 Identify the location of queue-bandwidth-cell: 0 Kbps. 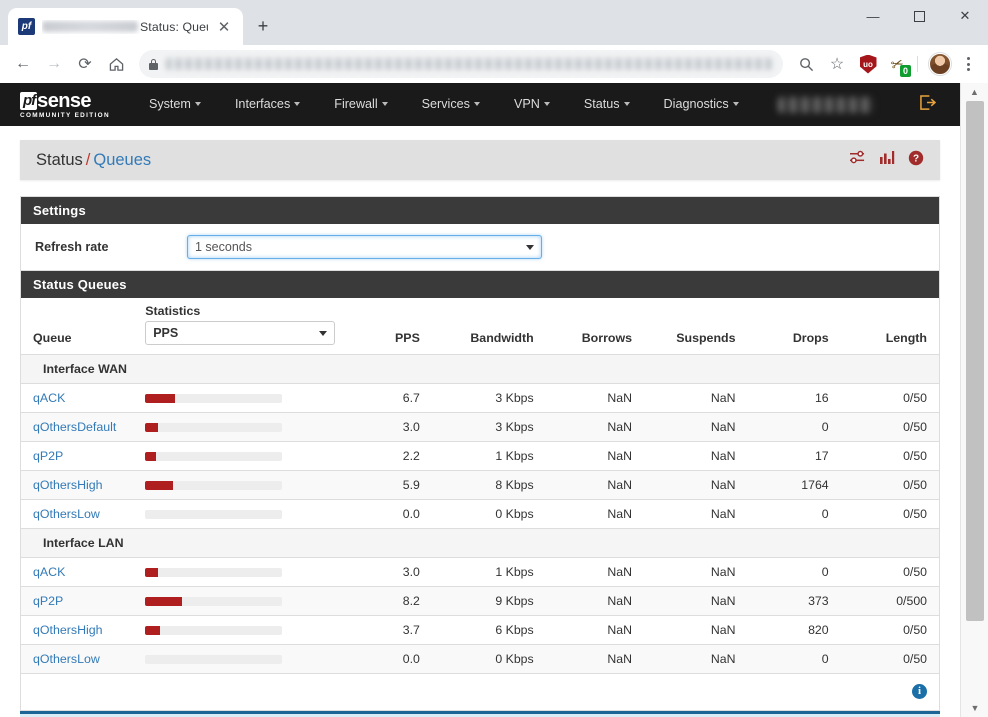
(488, 514).